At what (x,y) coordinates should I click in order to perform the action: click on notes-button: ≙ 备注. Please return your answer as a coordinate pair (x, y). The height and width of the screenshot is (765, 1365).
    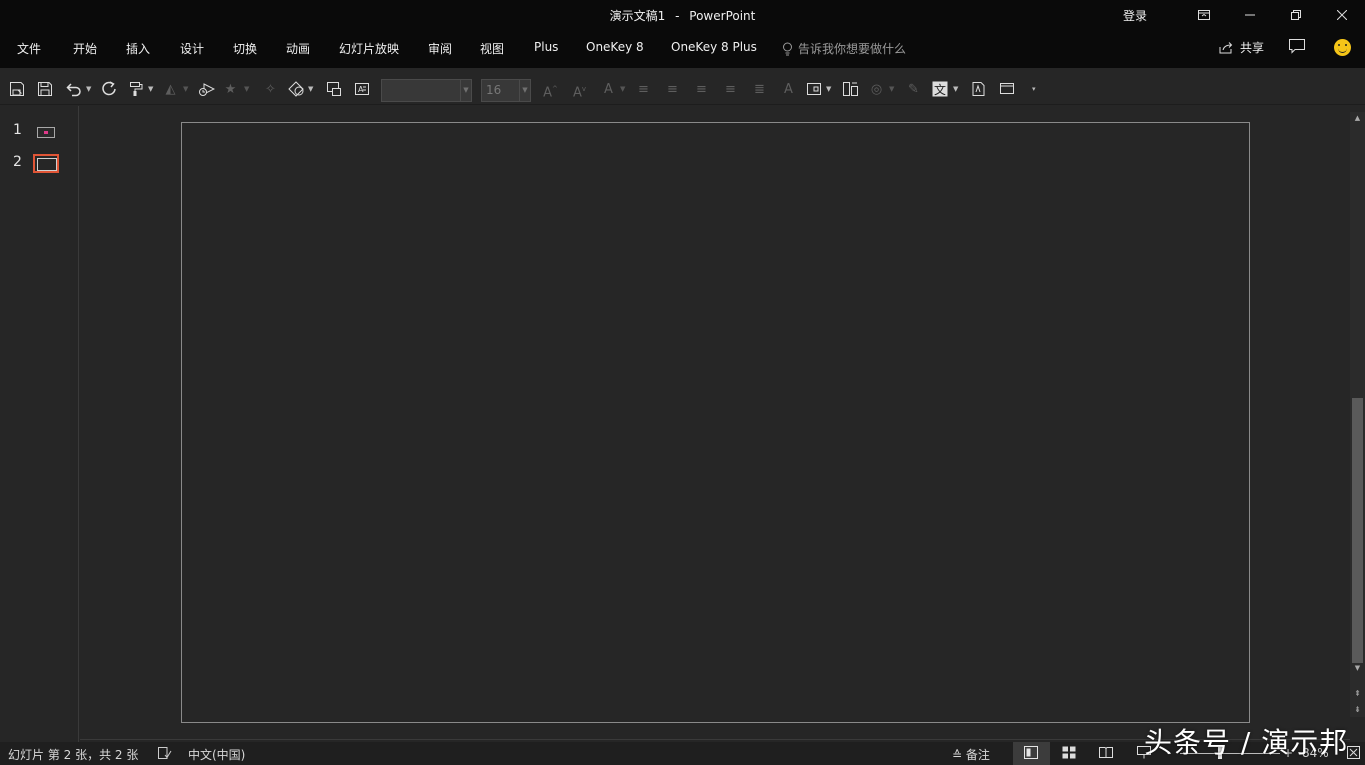
    Looking at the image, I should click on (971, 754).